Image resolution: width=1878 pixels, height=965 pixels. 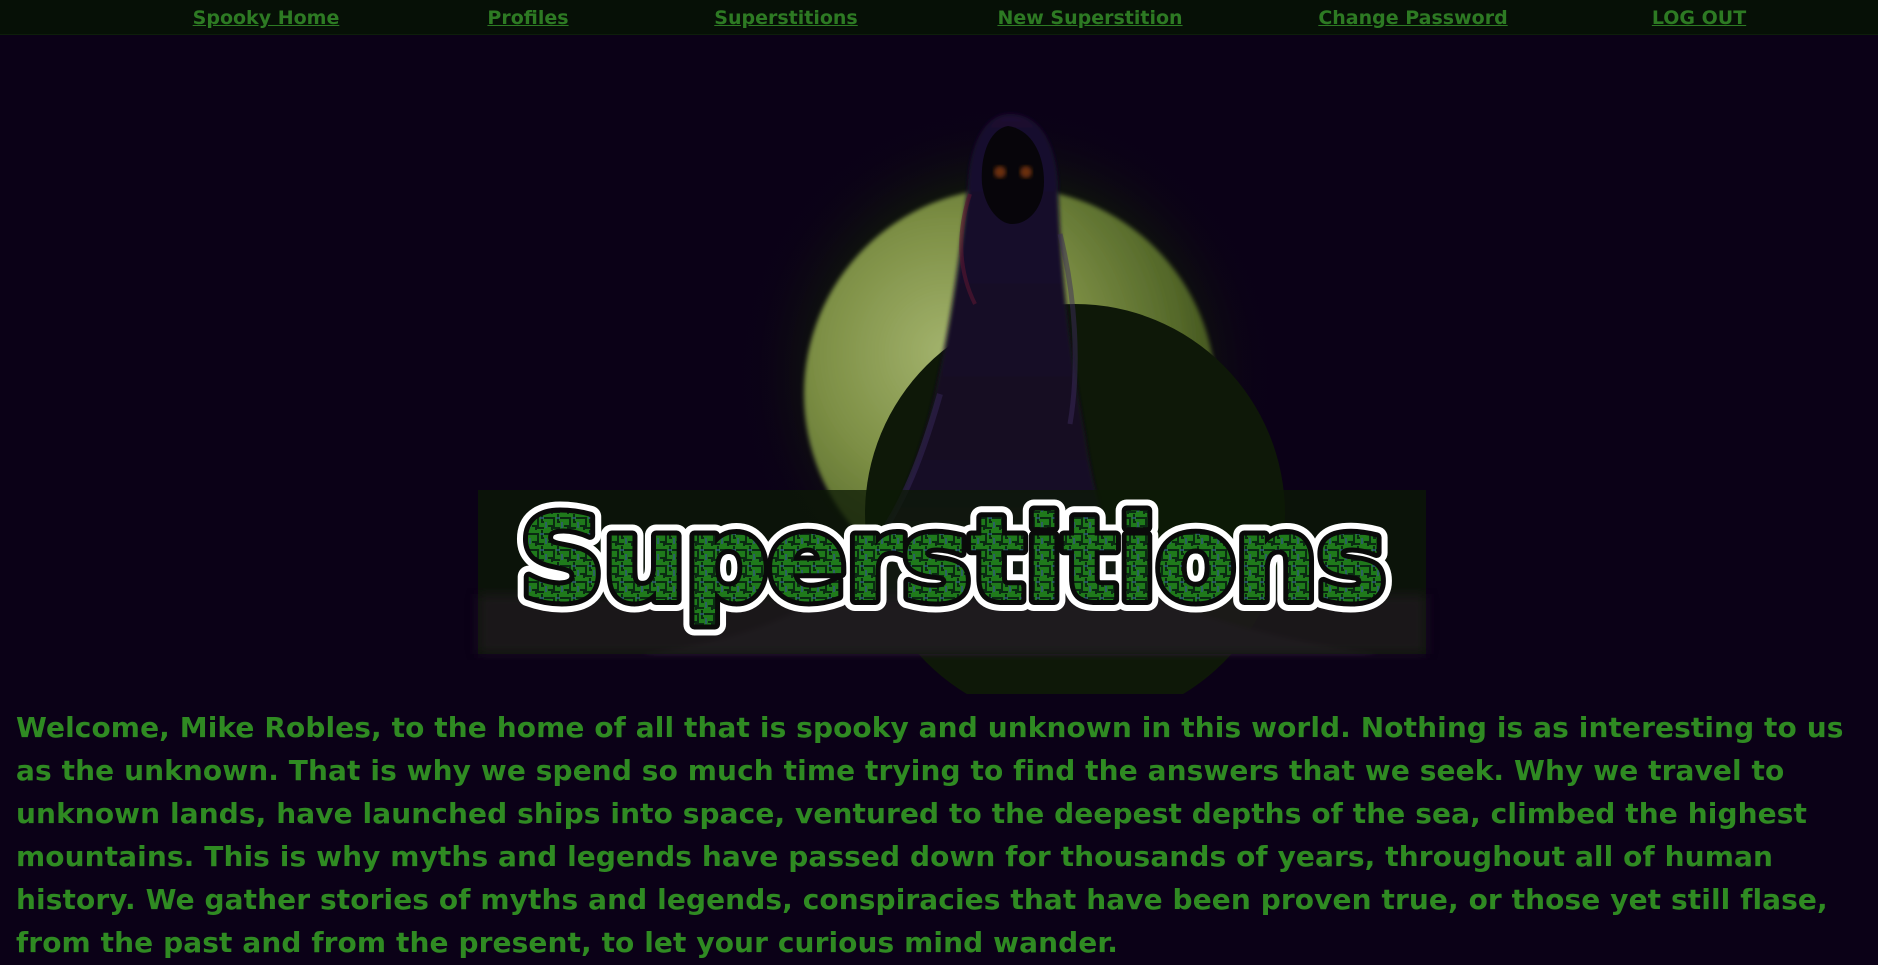 I want to click on nav-link-change-password: Change Password, so click(x=1412, y=18).